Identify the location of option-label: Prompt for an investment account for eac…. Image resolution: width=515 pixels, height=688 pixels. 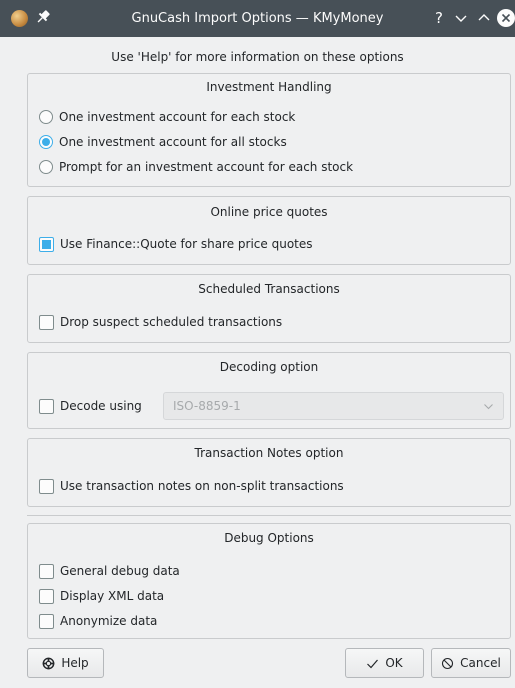
(206, 167).